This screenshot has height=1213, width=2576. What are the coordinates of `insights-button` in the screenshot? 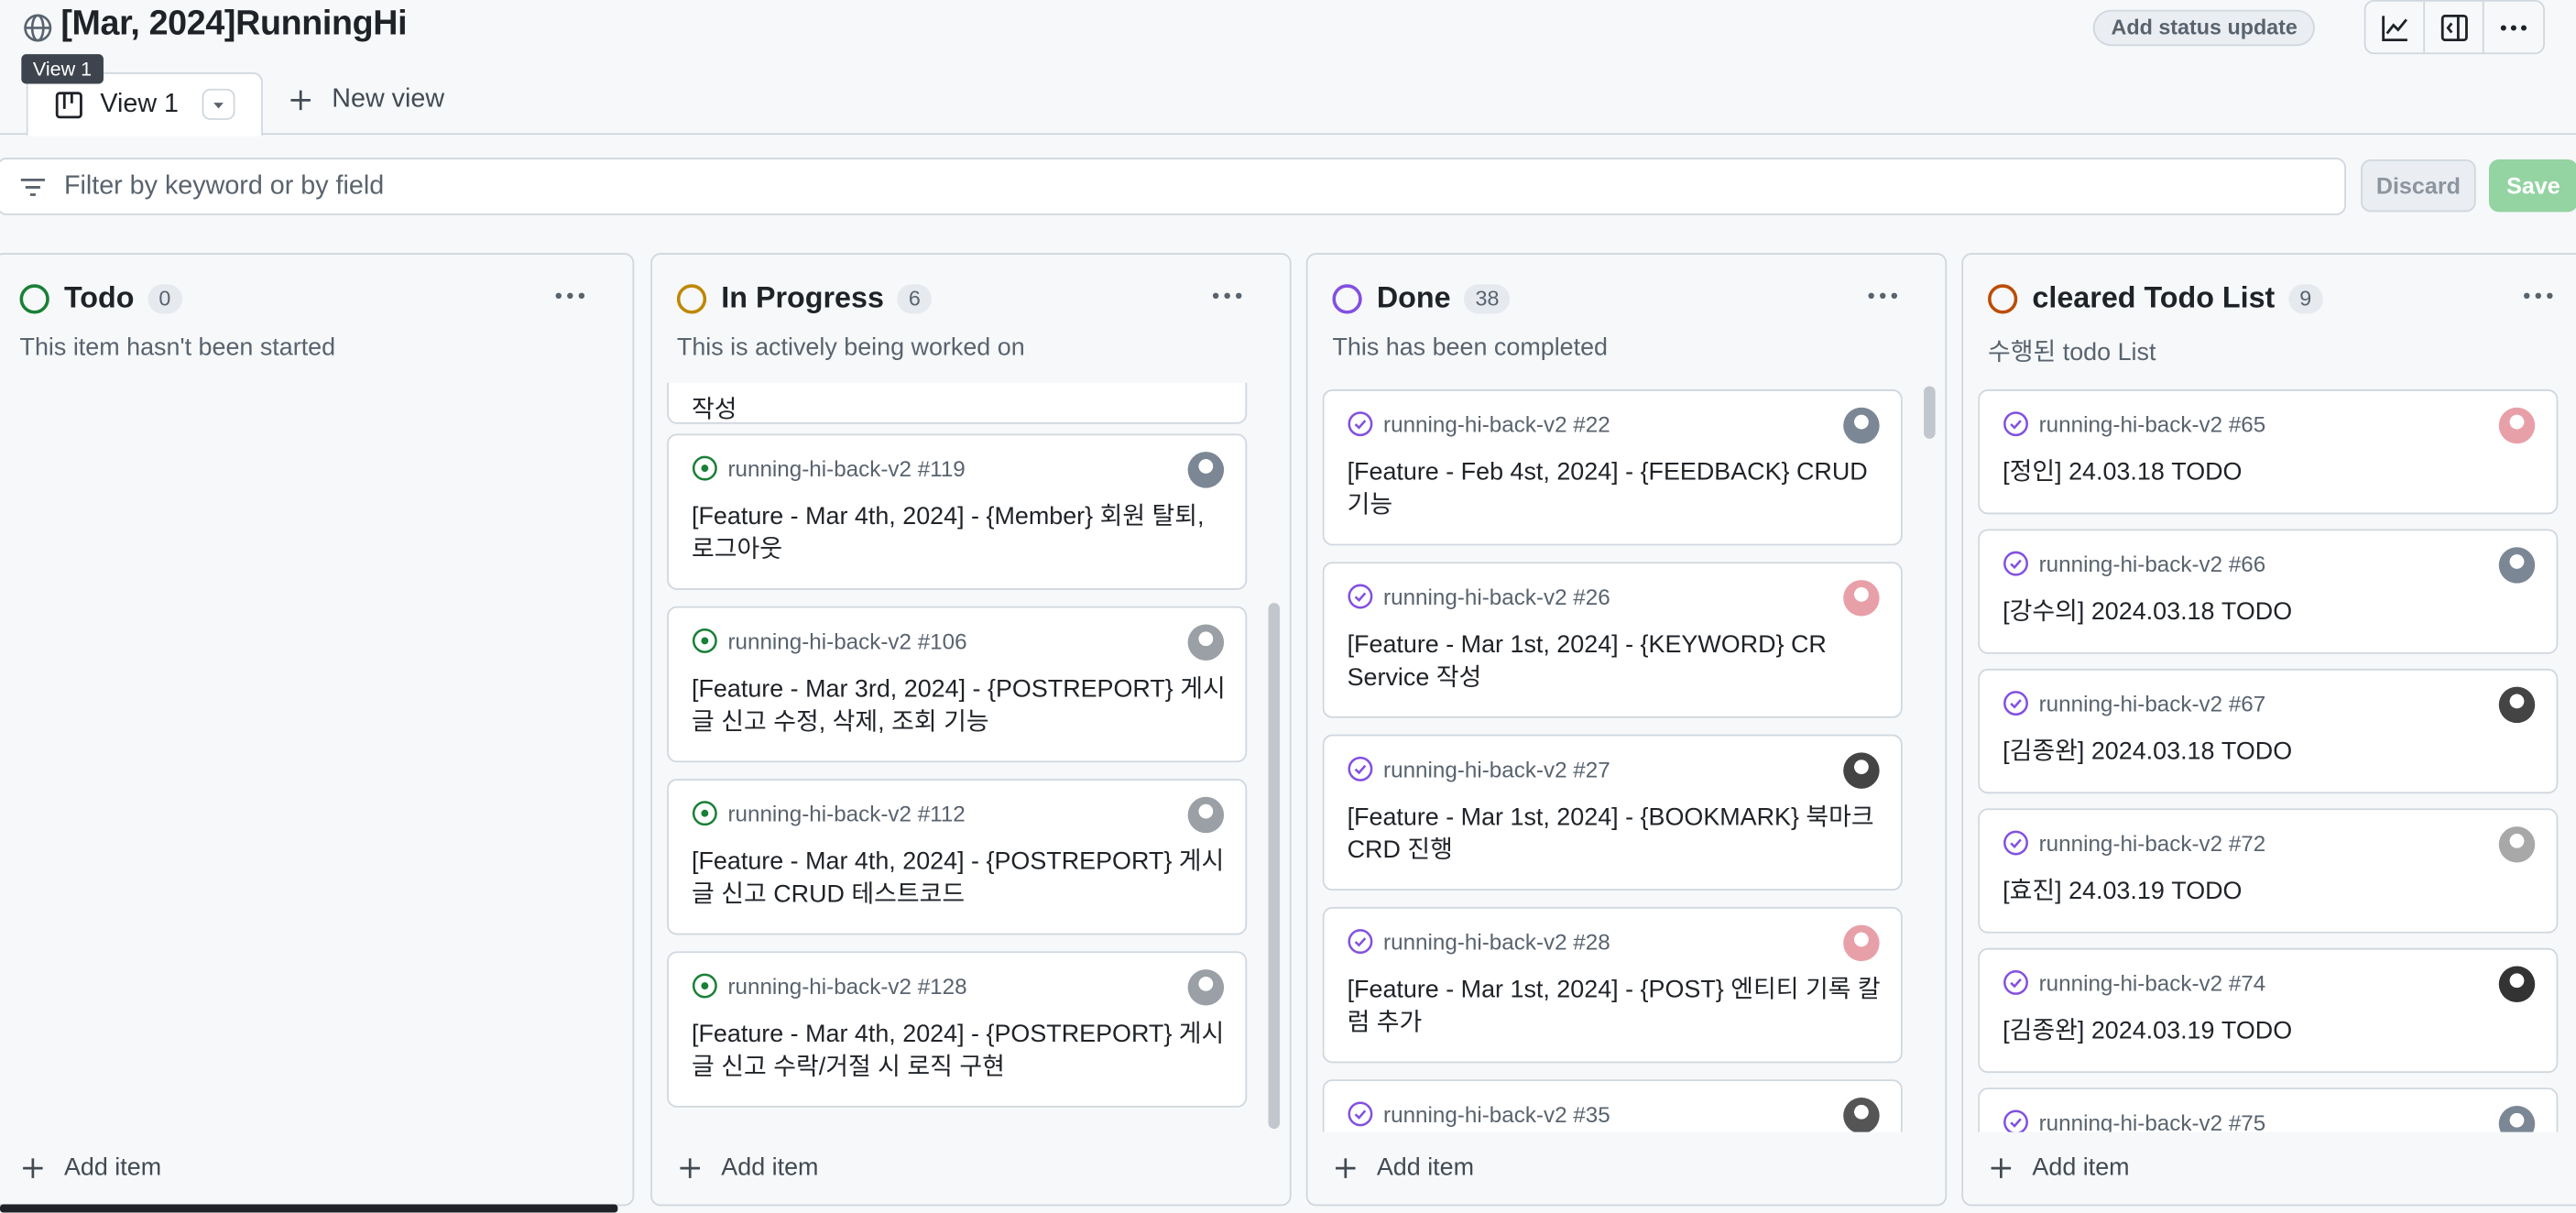 It's located at (2396, 27).